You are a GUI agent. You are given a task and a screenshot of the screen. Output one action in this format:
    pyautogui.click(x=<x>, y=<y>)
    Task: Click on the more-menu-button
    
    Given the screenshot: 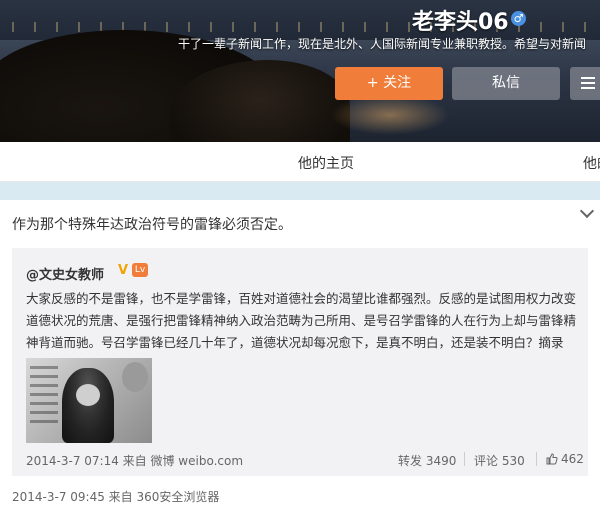 What is the action you would take?
    pyautogui.click(x=585, y=83)
    